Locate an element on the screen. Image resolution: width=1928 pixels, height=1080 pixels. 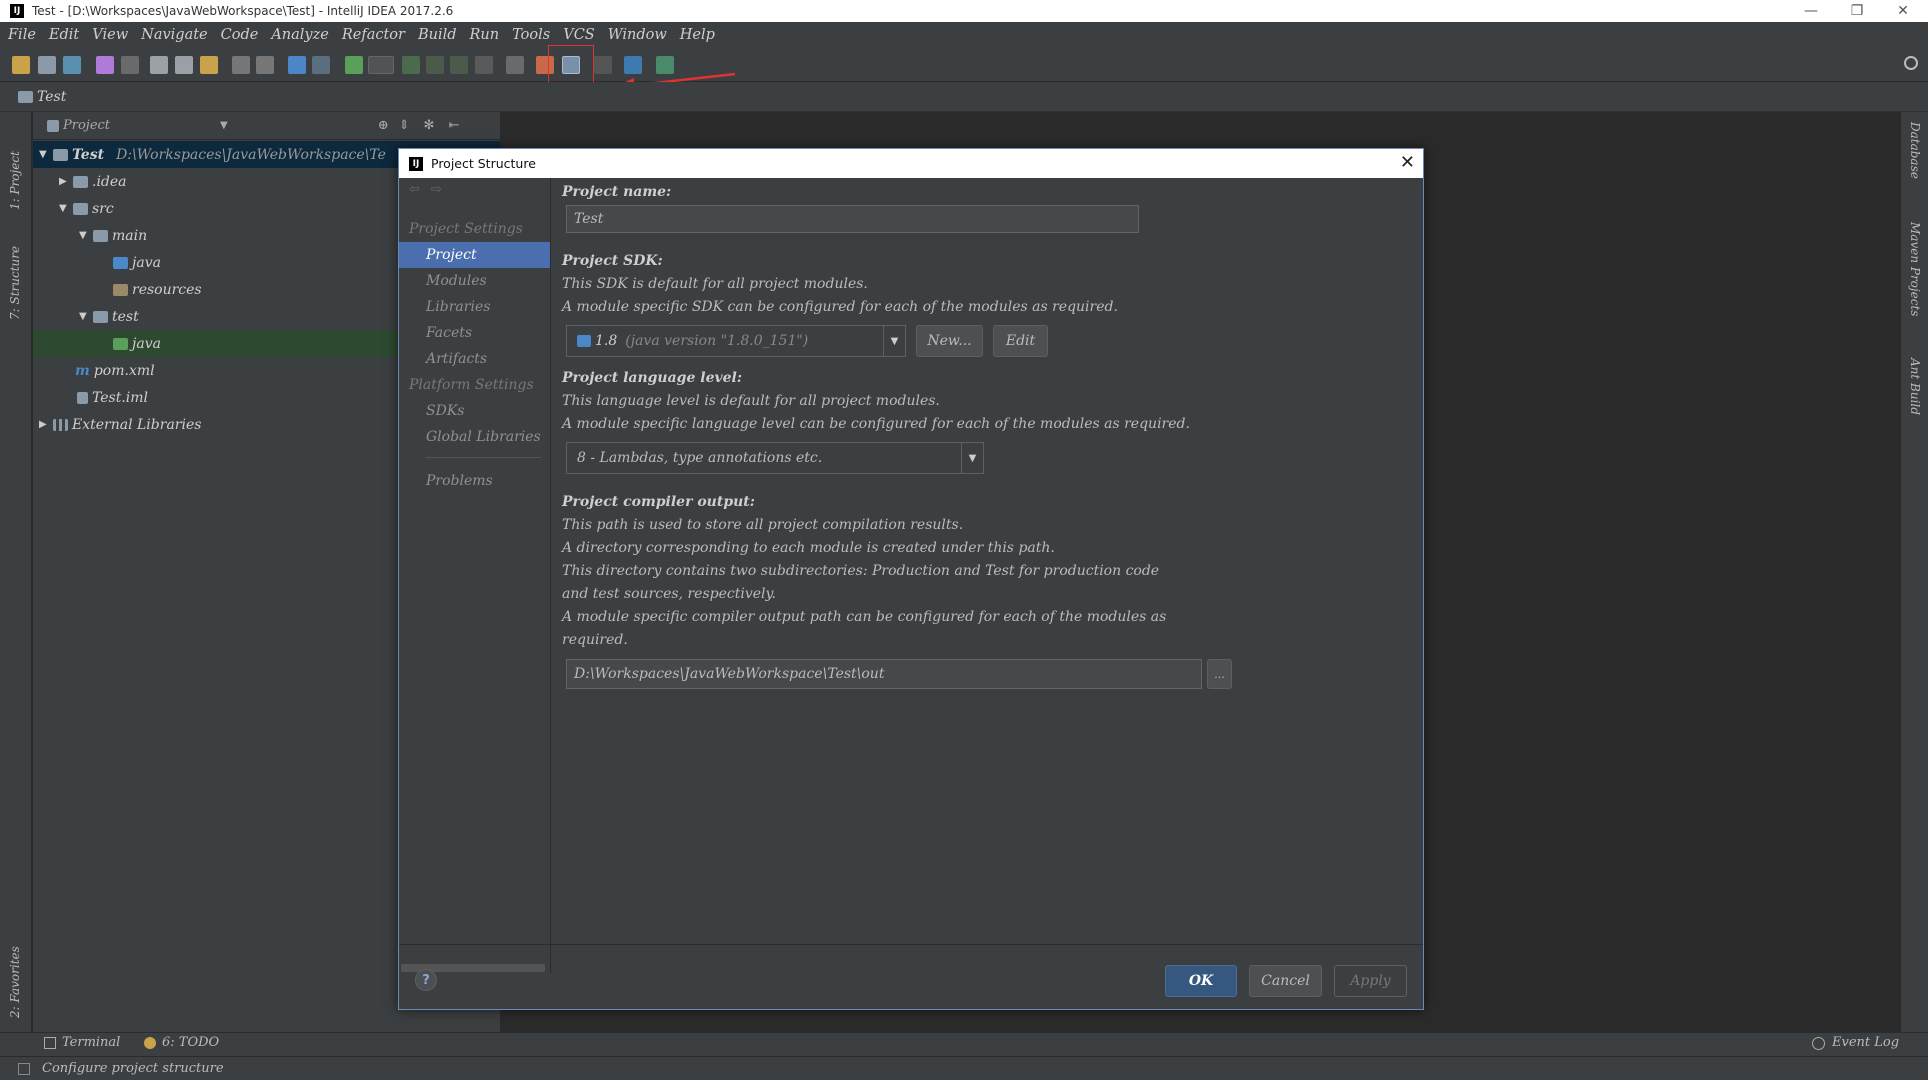
back-icon is located at coordinates (297, 65).